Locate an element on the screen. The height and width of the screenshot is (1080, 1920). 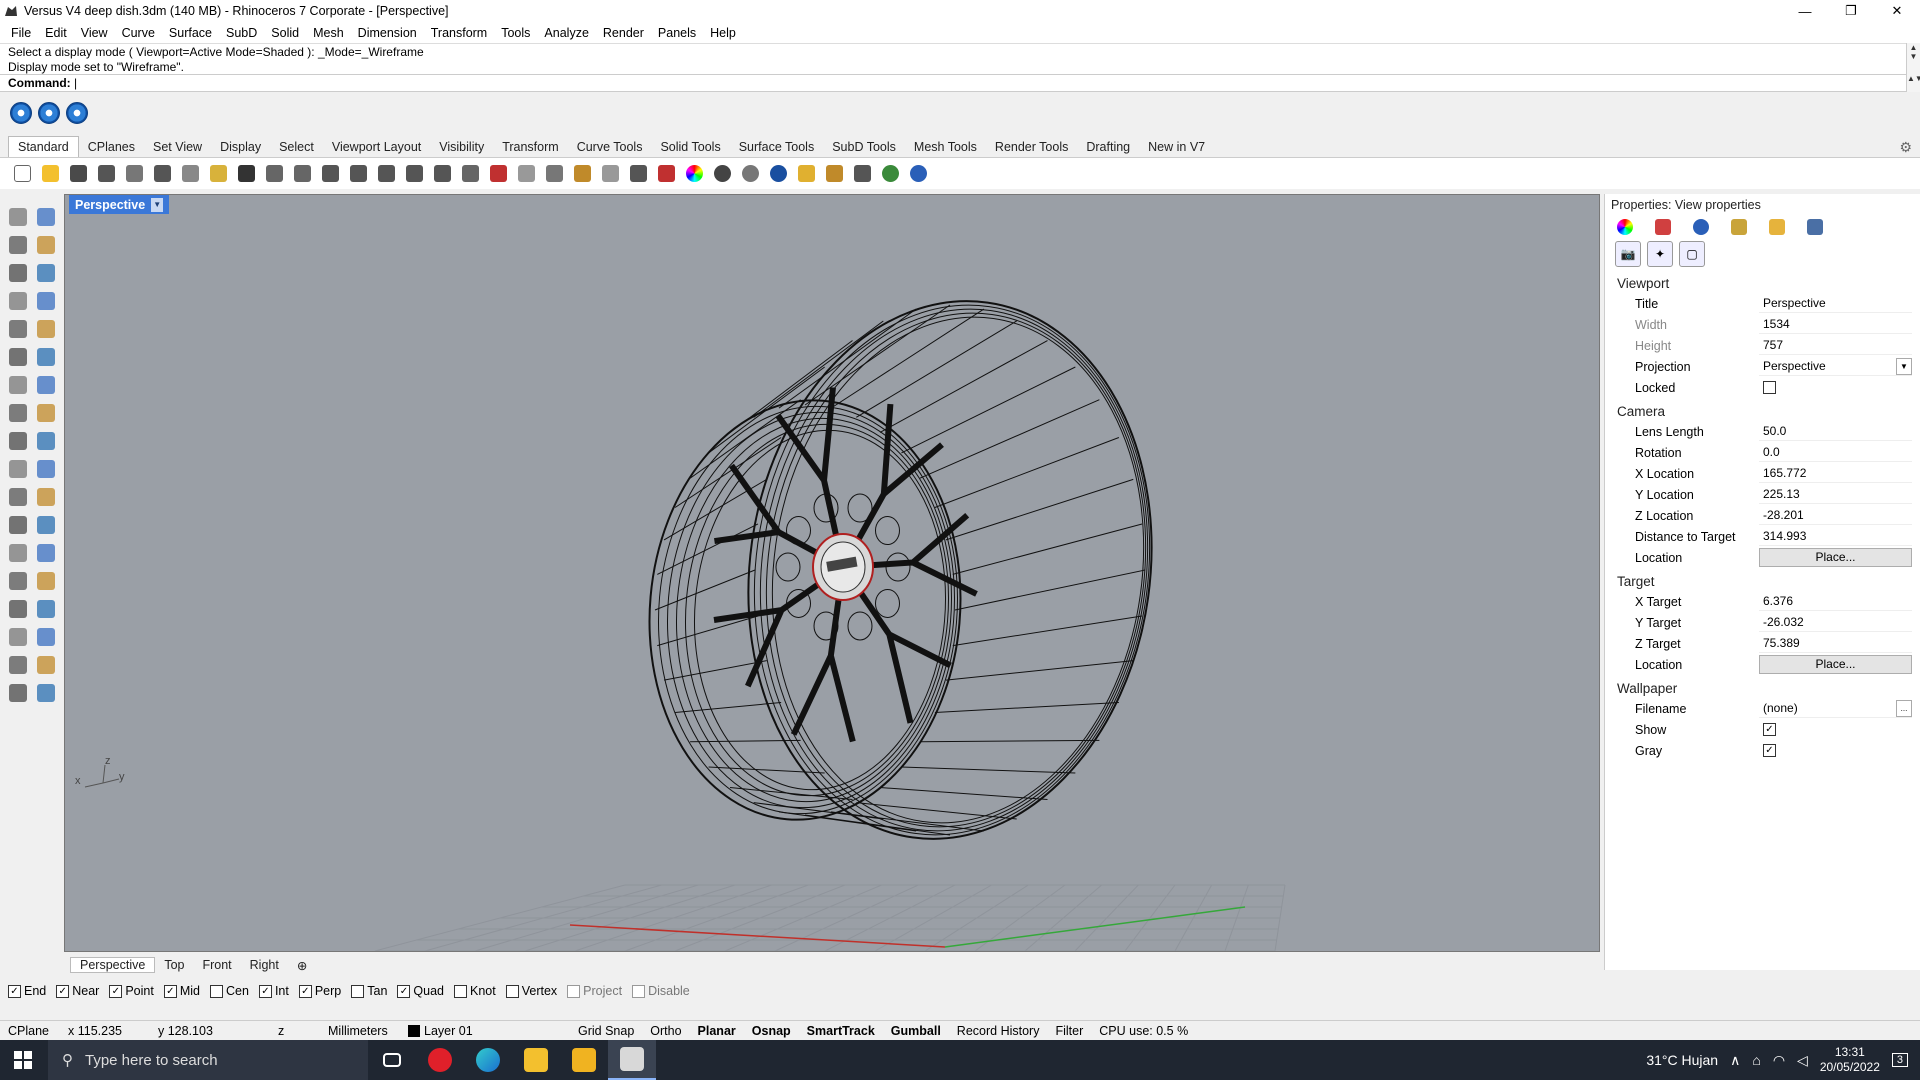
property-value: 165.772 is located at coordinates (1835, 473).